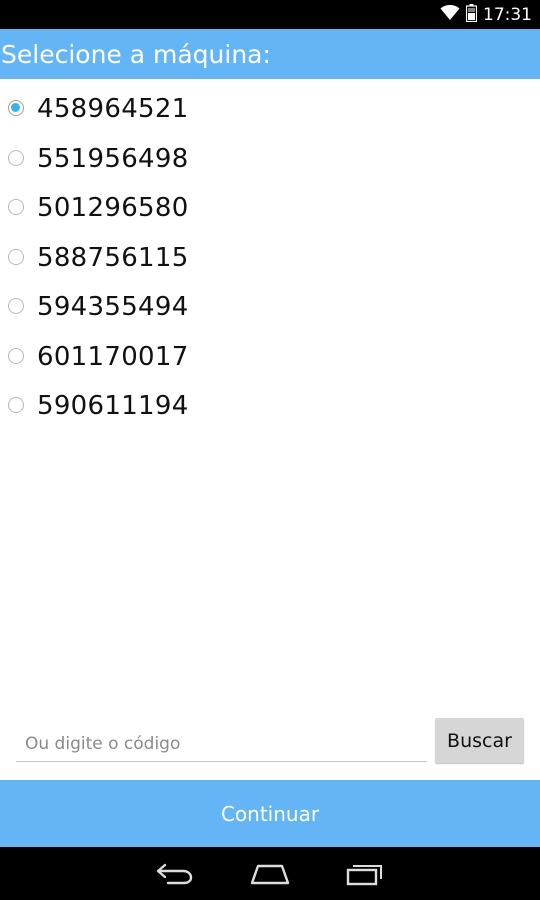 The width and height of the screenshot is (540, 900). Describe the element at coordinates (270, 110) in the screenshot. I see `machine-option: 458964521` at that location.